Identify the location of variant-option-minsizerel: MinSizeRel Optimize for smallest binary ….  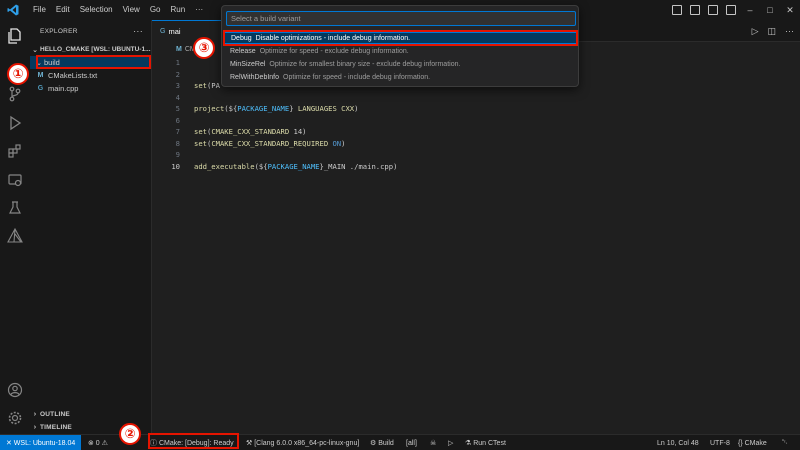
(401, 64).